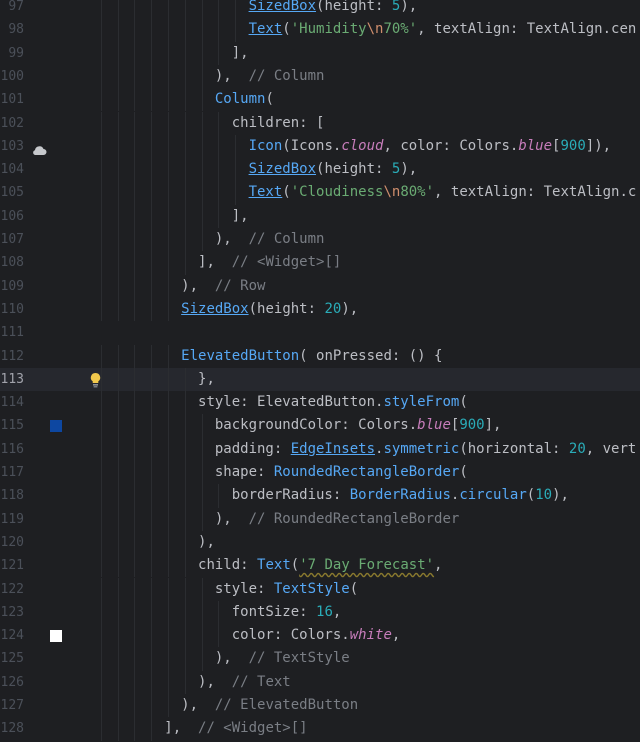  What do you see at coordinates (244, 472) in the screenshot?
I see `code-token: shape:` at bounding box center [244, 472].